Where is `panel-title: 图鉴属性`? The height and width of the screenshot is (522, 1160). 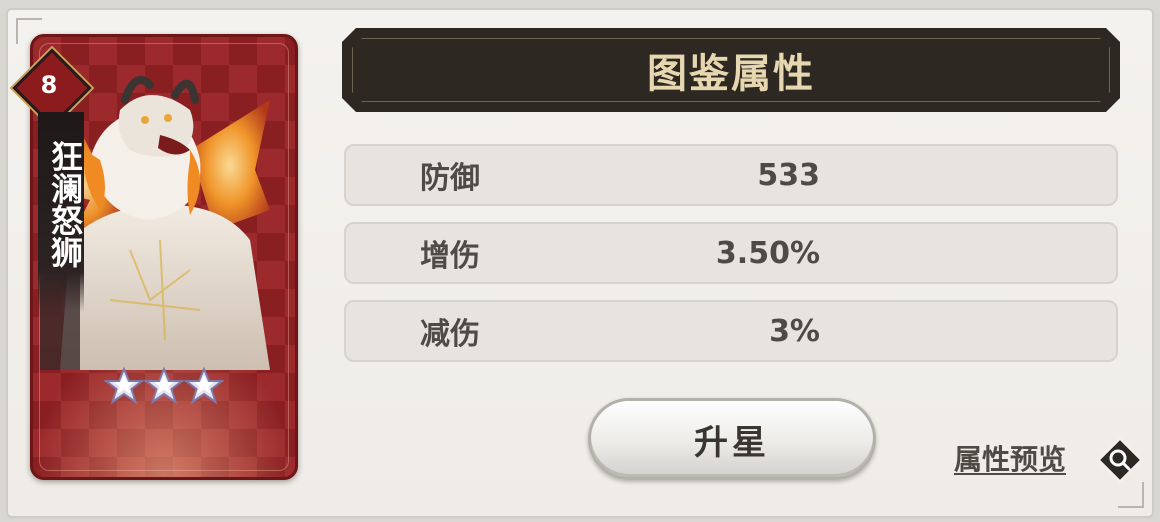
panel-title: 图鉴属性 is located at coordinates (731, 74).